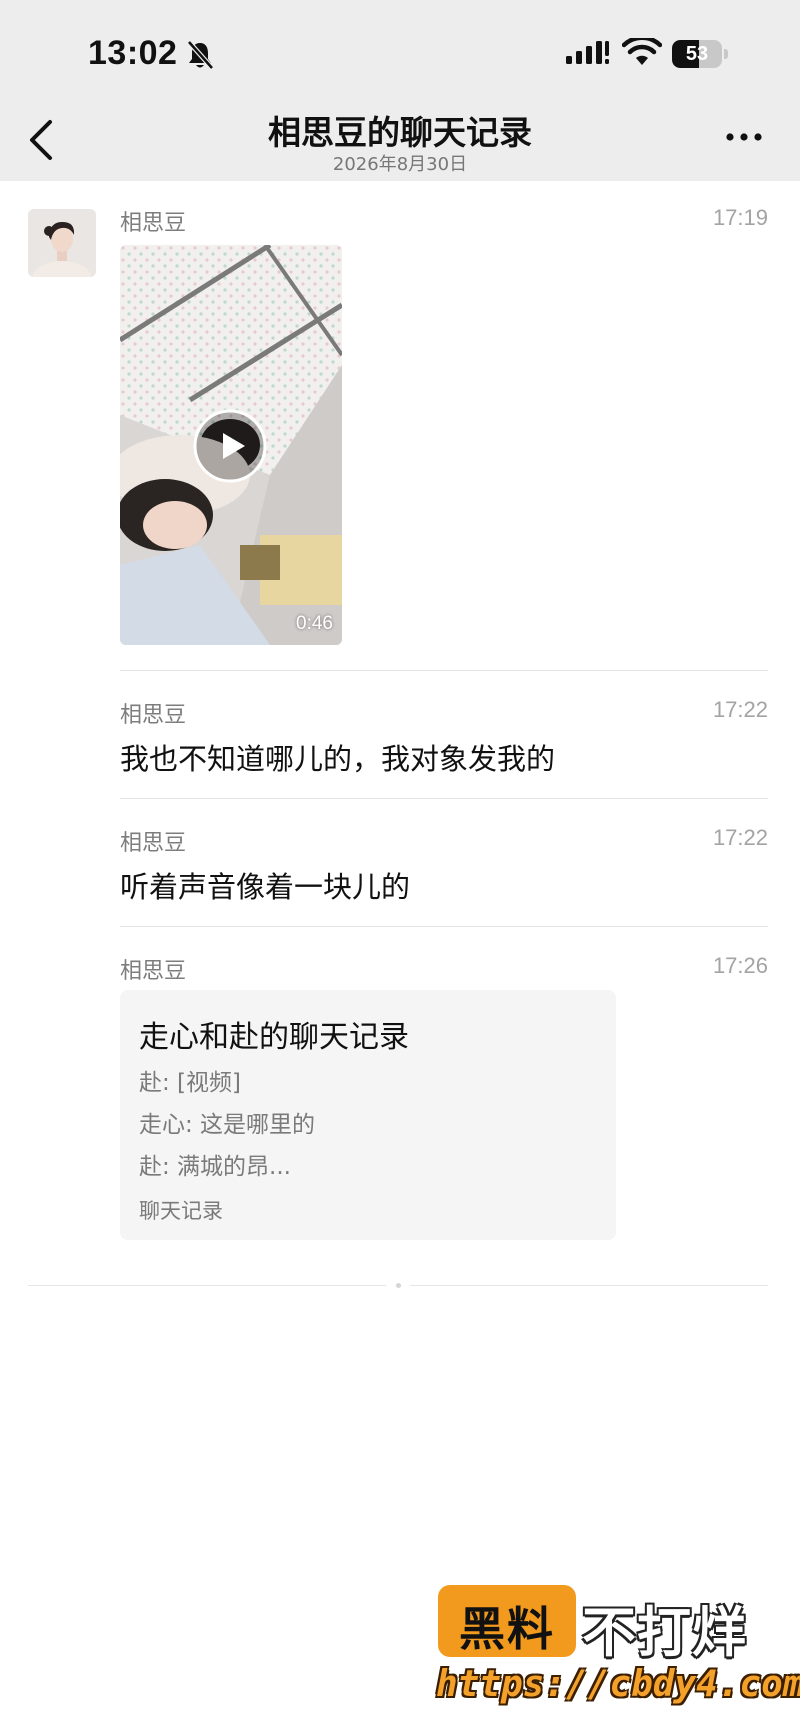 Image resolution: width=800 pixels, height=1736 pixels. What do you see at coordinates (62, 243) in the screenshot?
I see `avatar` at bounding box center [62, 243].